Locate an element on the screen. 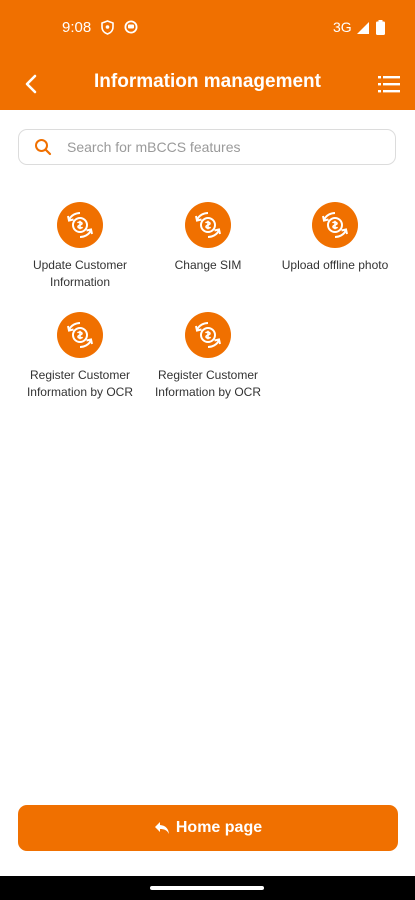 This screenshot has width=415, height=900. location-shield-icon is located at coordinates (107, 30).